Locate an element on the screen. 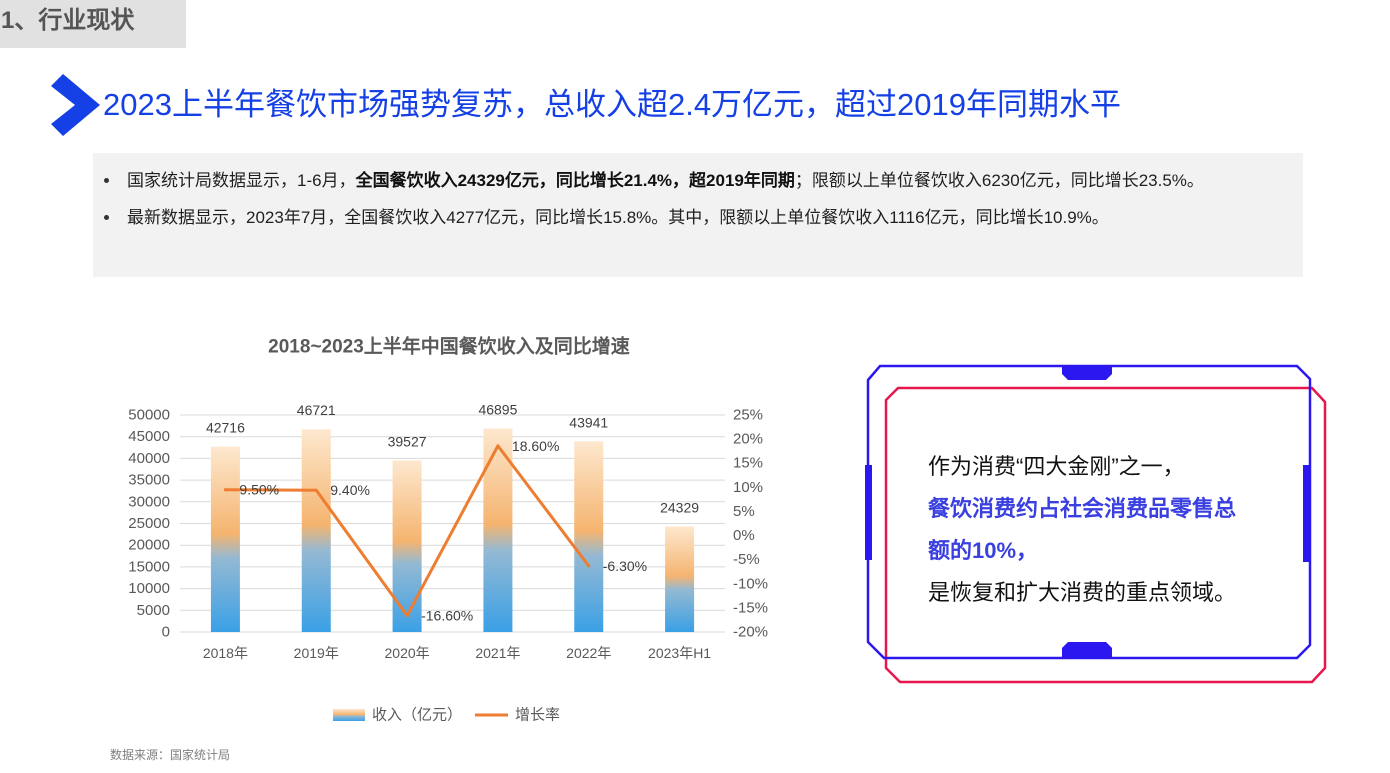 The image size is (1390, 773). y-left-tick-label: 0 is located at coordinates (166, 632).